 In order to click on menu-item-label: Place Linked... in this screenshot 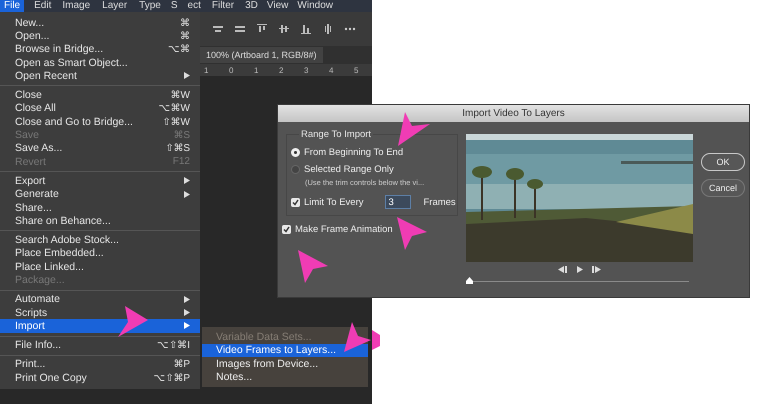, I will do `click(50, 266)`.